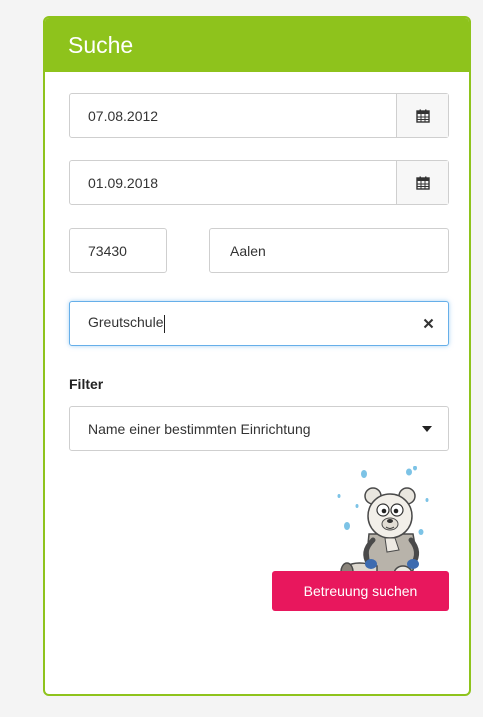 The width and height of the screenshot is (483, 717). What do you see at coordinates (427, 428) in the screenshot?
I see `caret-down-icon` at bounding box center [427, 428].